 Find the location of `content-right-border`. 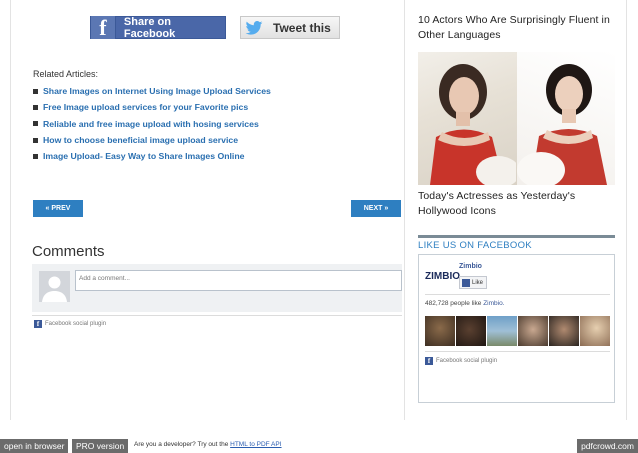

content-right-border is located at coordinates (404, 210).